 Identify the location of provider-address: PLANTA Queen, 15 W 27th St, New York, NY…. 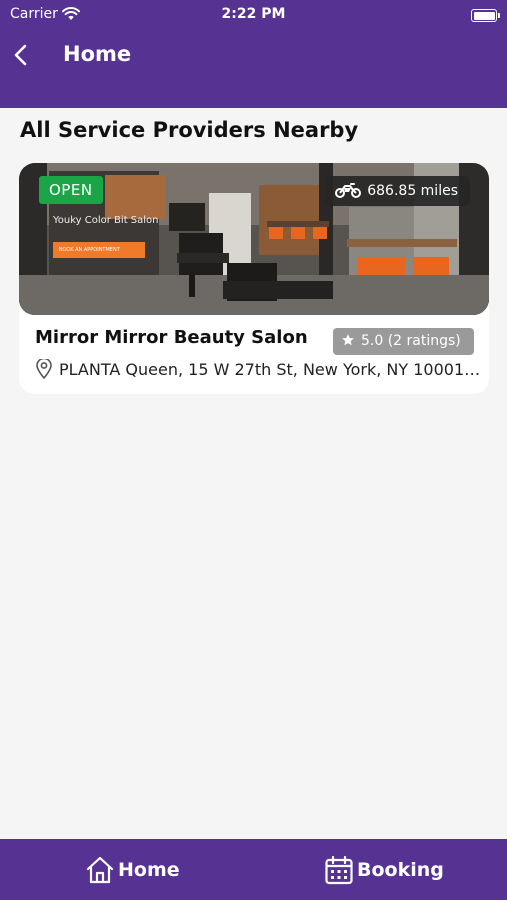
(261, 370).